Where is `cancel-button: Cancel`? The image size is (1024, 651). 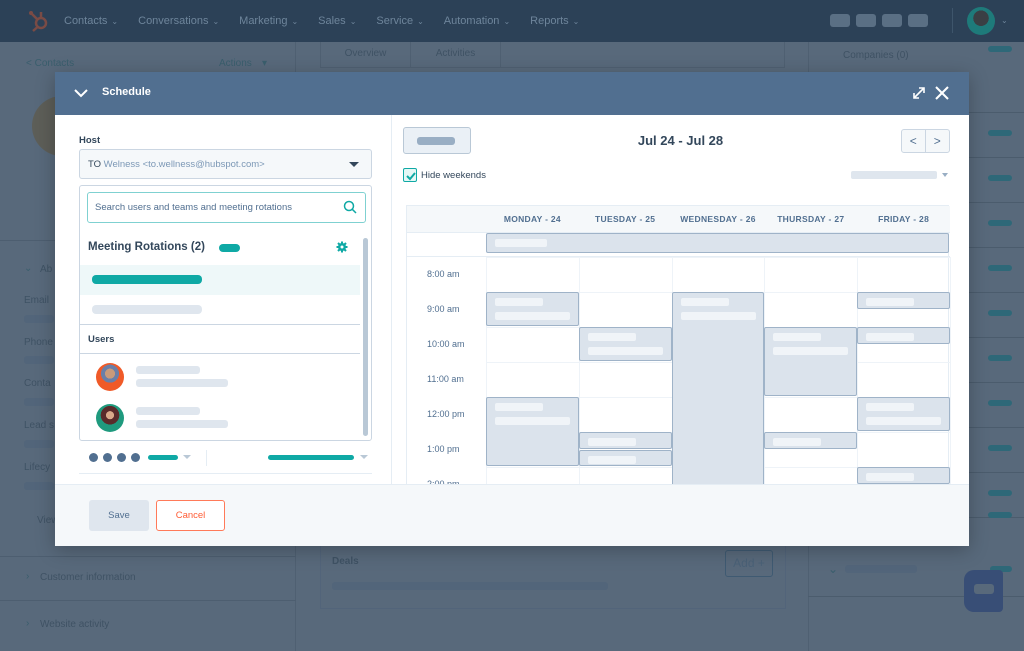 cancel-button: Cancel is located at coordinates (190, 515).